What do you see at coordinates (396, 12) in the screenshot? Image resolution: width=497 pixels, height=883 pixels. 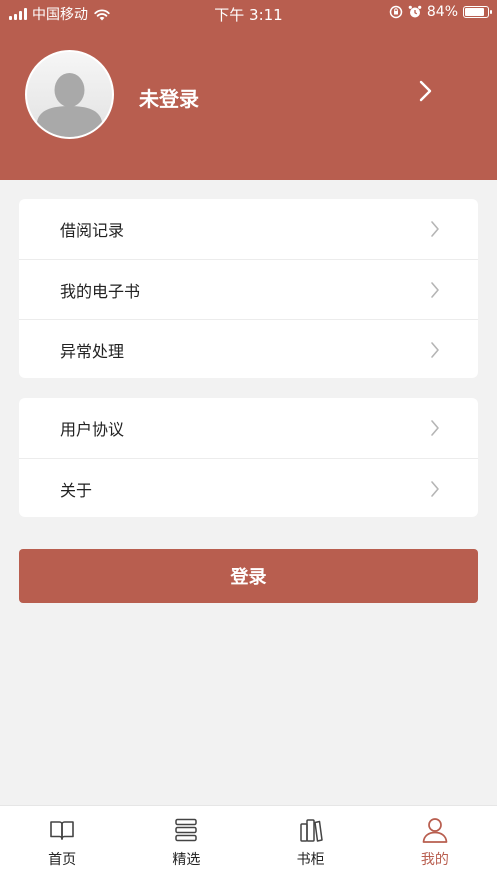 I see `rotation-lock-icon` at bounding box center [396, 12].